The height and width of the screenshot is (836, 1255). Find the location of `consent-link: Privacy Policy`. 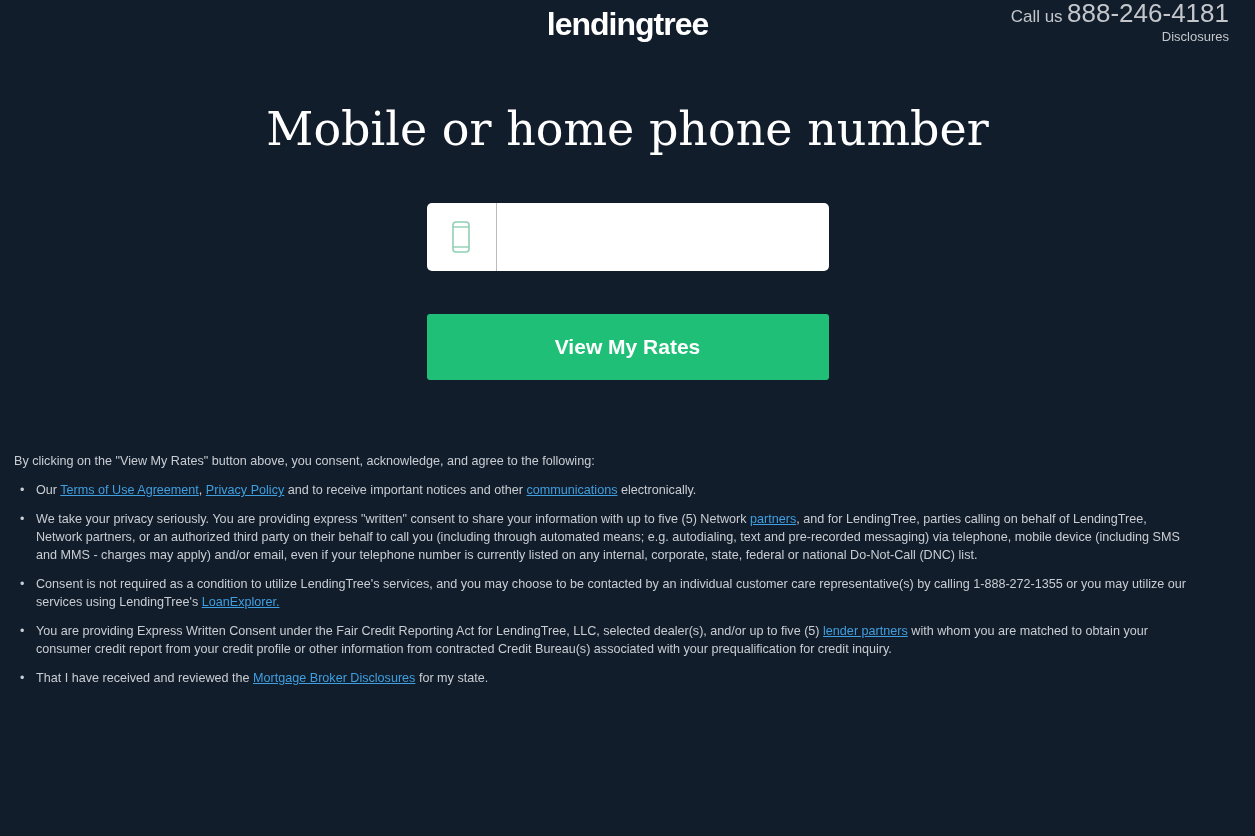

consent-link: Privacy Policy is located at coordinates (245, 490).